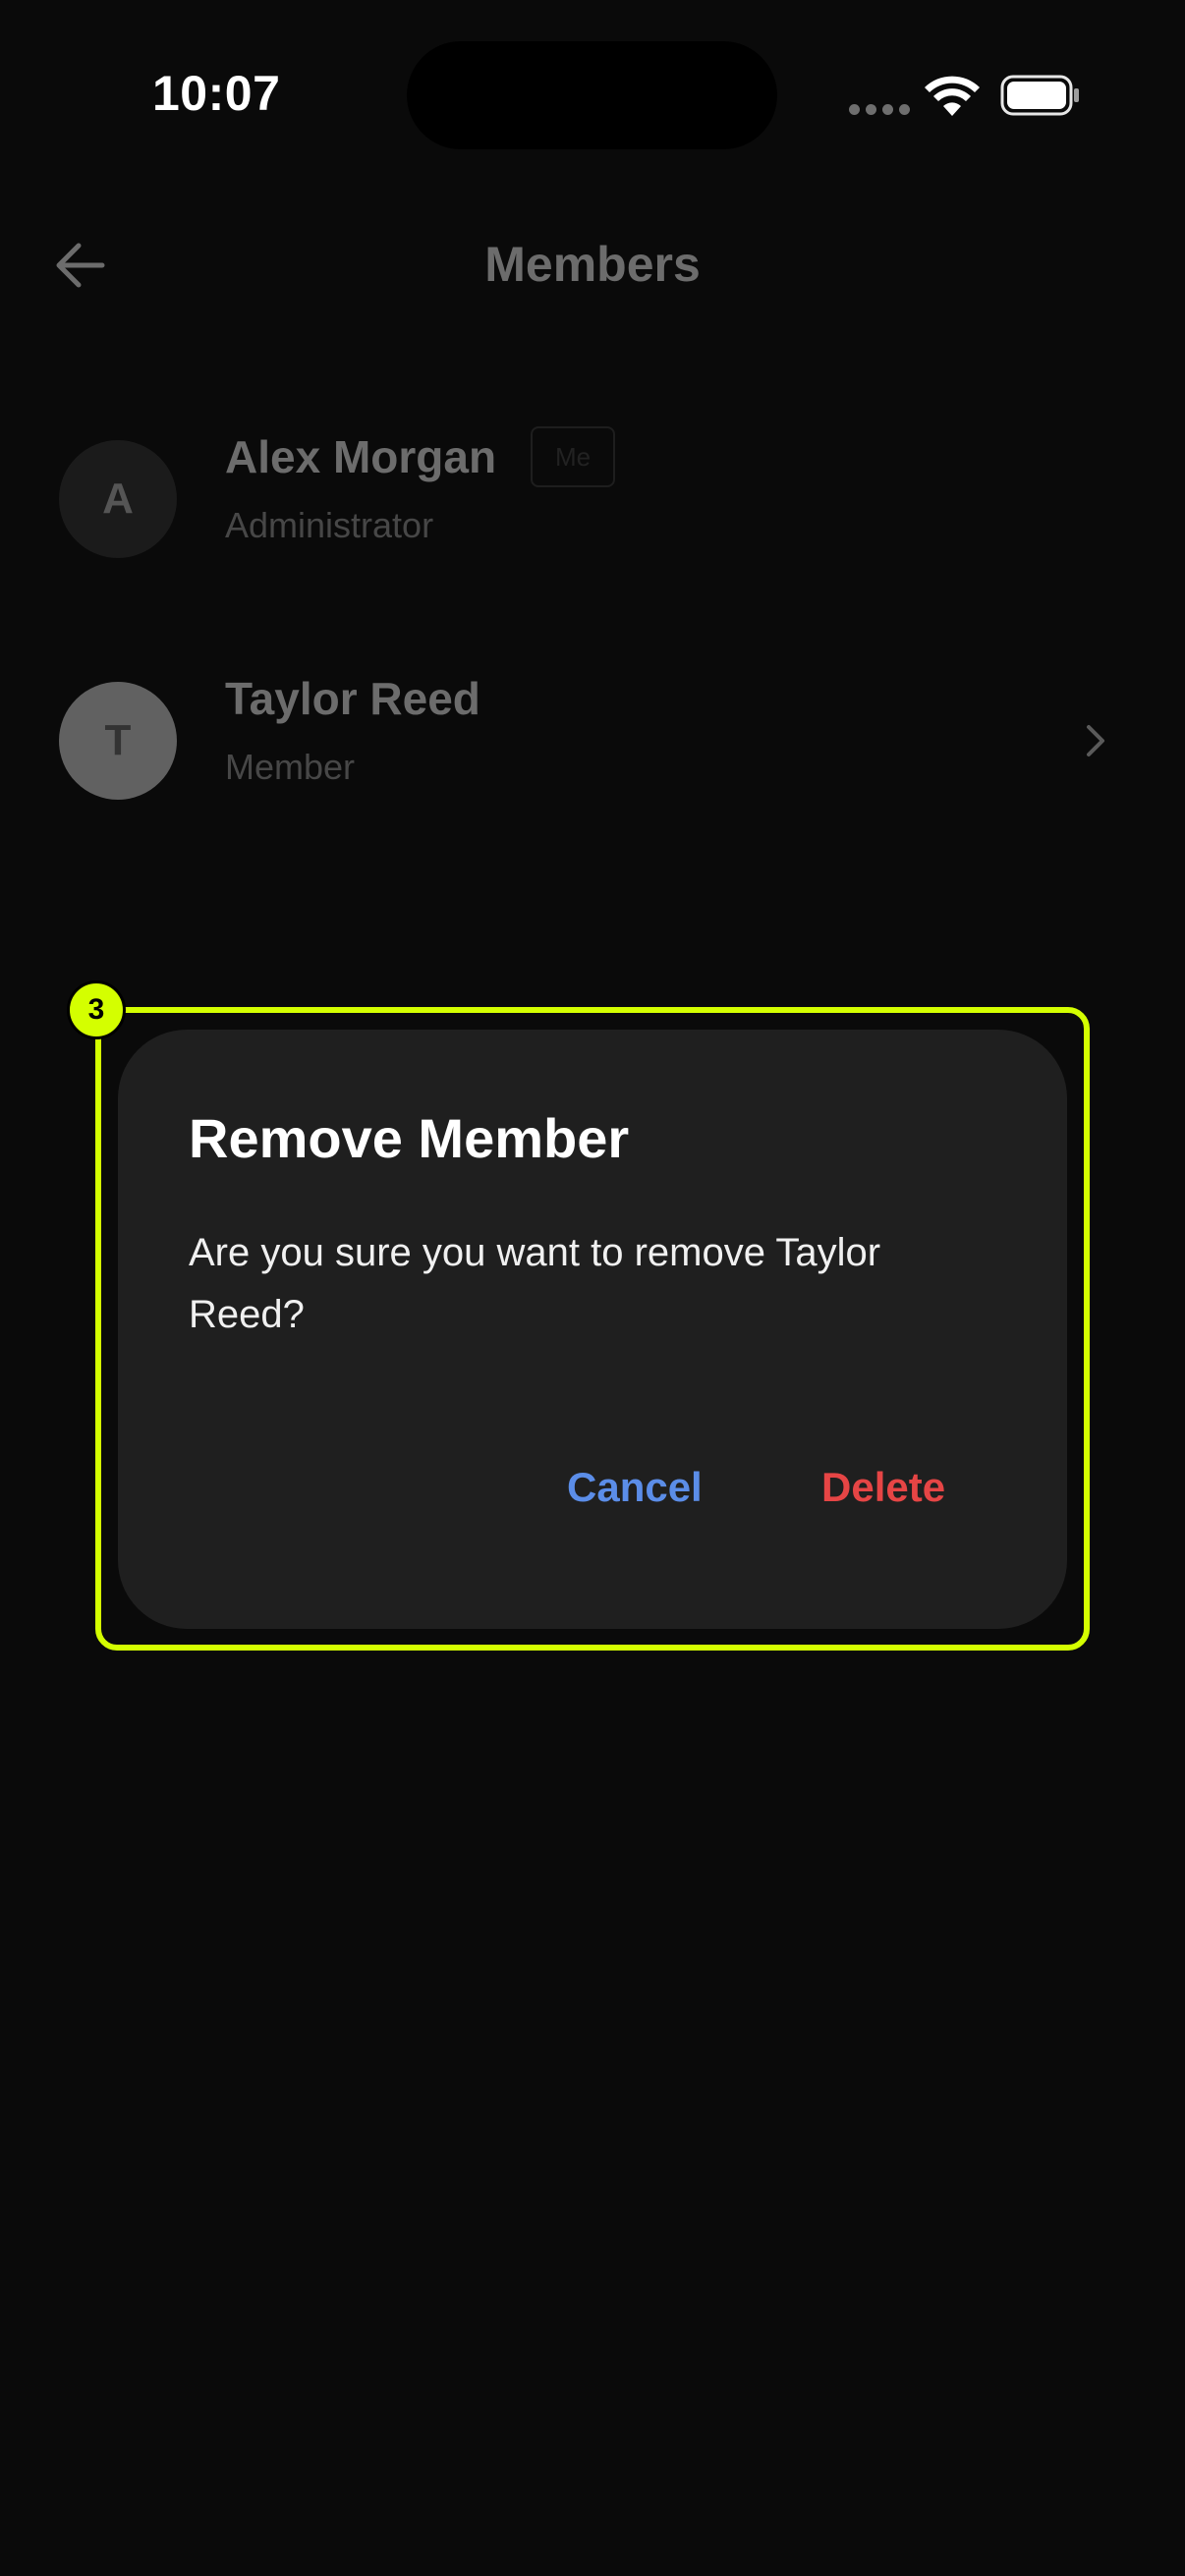  I want to click on highlight-marker: 3, so click(97, 1009).